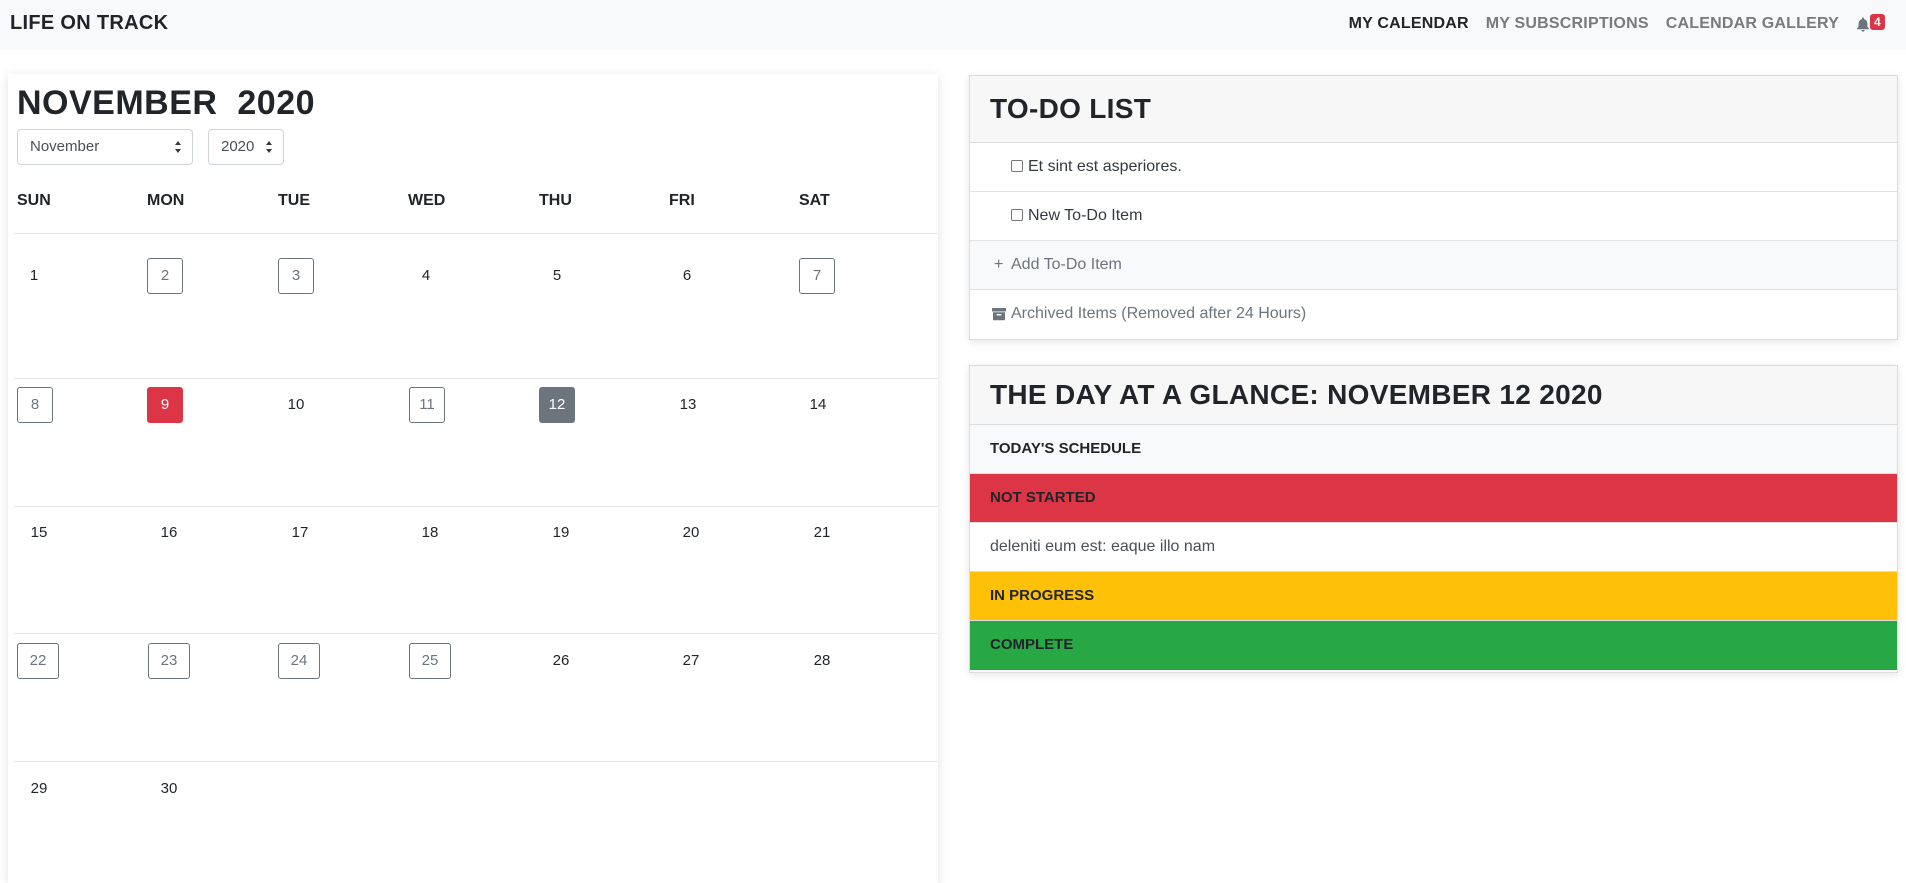  What do you see at coordinates (39, 789) in the screenshot?
I see `day-cell: 29` at bounding box center [39, 789].